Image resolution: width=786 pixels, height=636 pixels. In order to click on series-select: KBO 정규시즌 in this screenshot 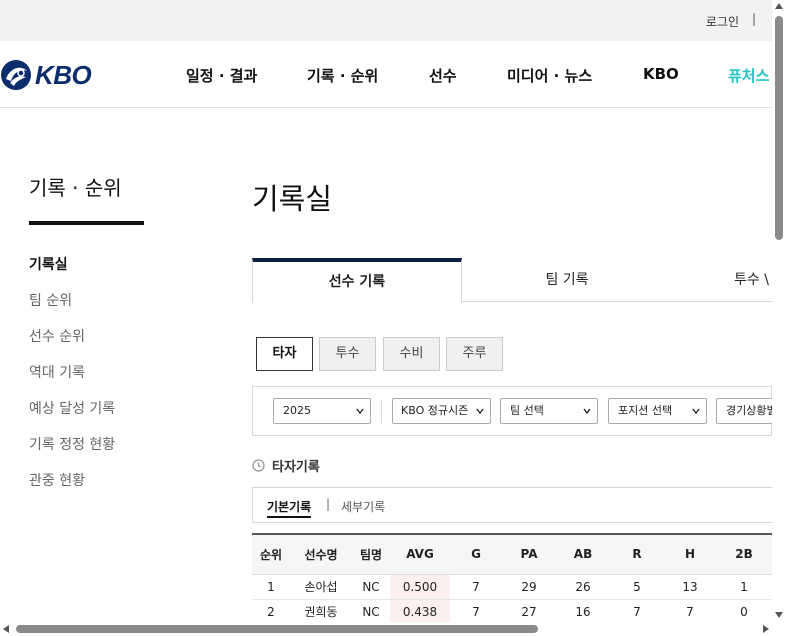, I will do `click(441, 411)`.